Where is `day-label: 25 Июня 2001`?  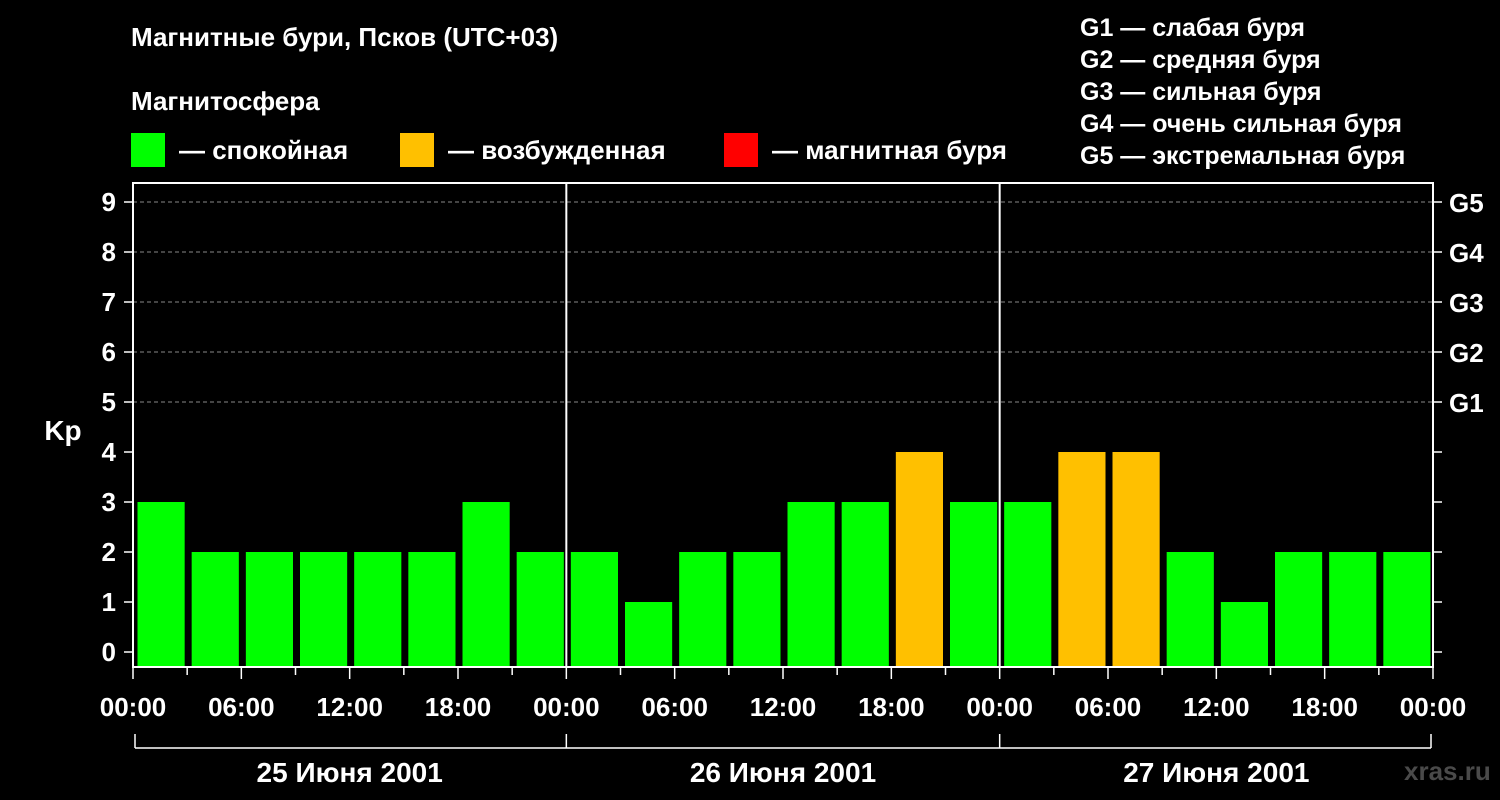
day-label: 25 Июня 2001 is located at coordinates (350, 772).